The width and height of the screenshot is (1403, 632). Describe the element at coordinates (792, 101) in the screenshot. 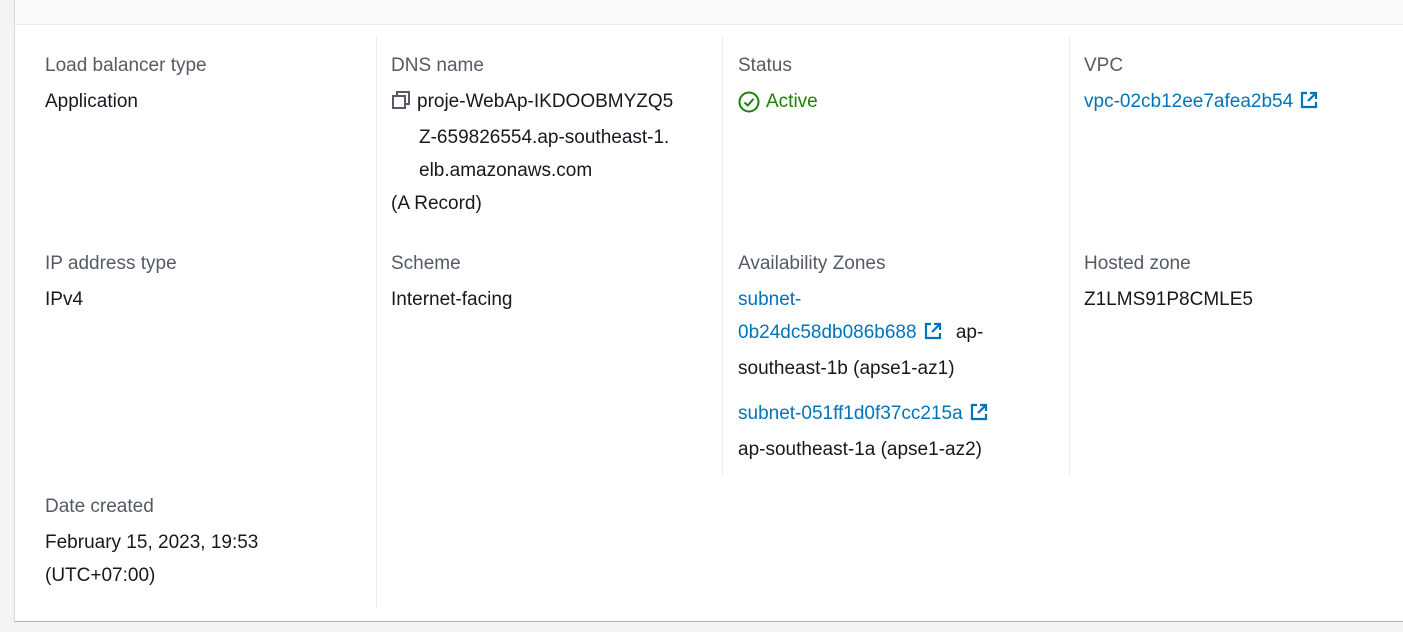

I see `status-text: Active` at that location.